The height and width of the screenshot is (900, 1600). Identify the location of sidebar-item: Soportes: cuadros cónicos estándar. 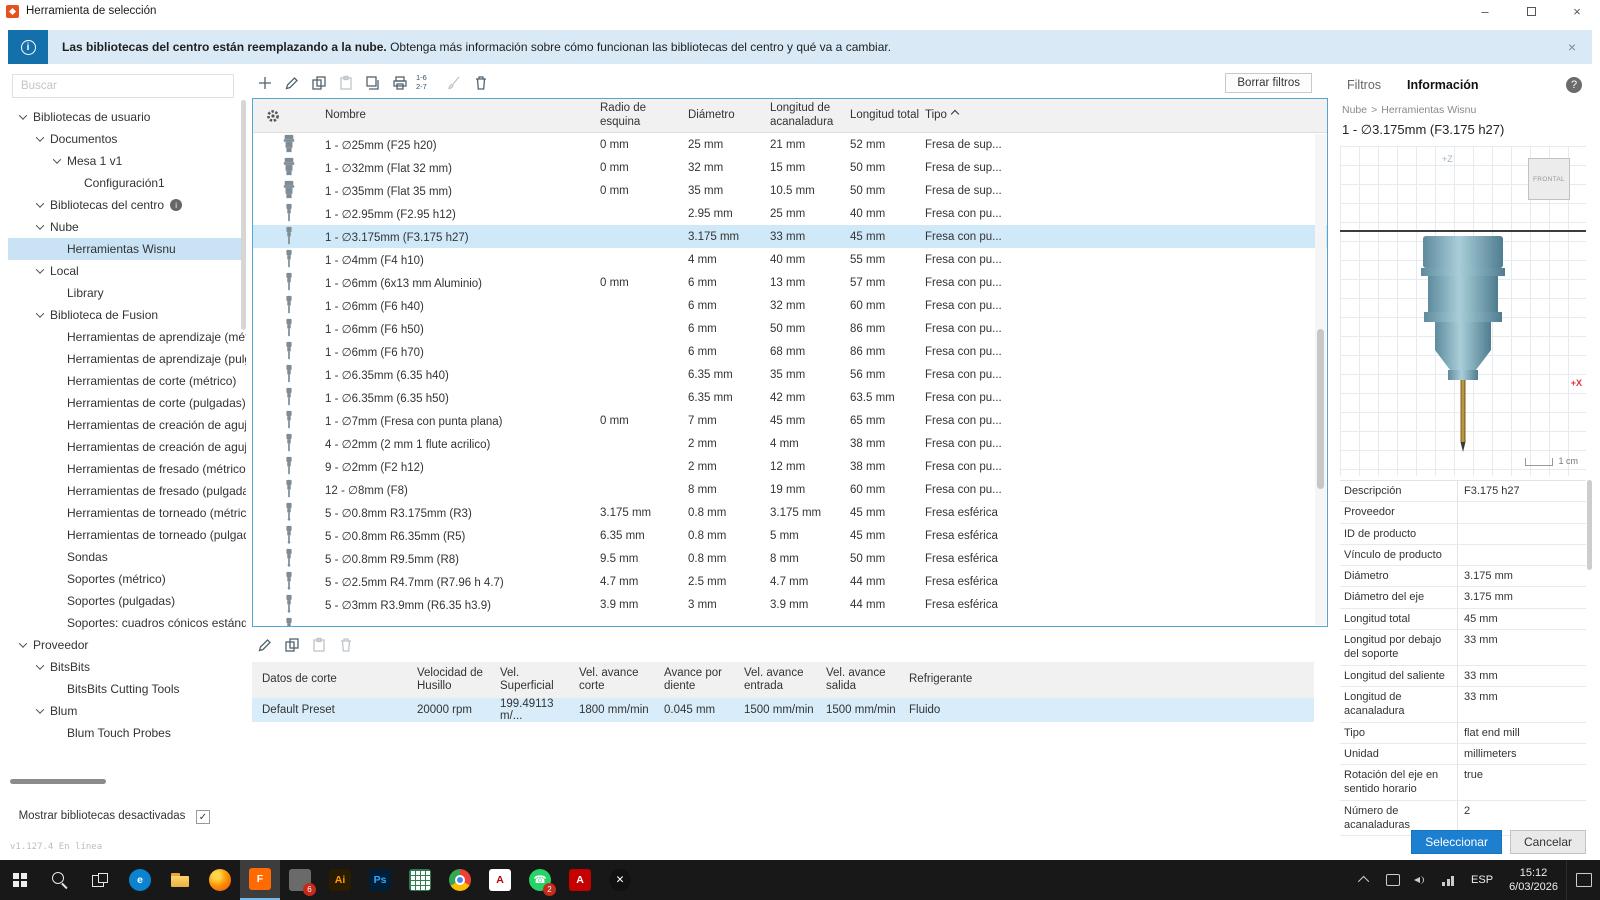
(127, 623).